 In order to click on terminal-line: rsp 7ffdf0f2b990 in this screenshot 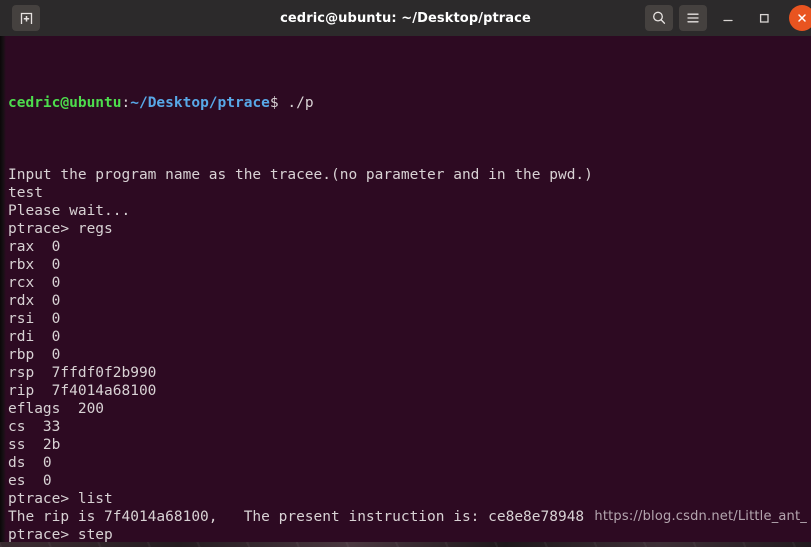, I will do `click(82, 373)`.